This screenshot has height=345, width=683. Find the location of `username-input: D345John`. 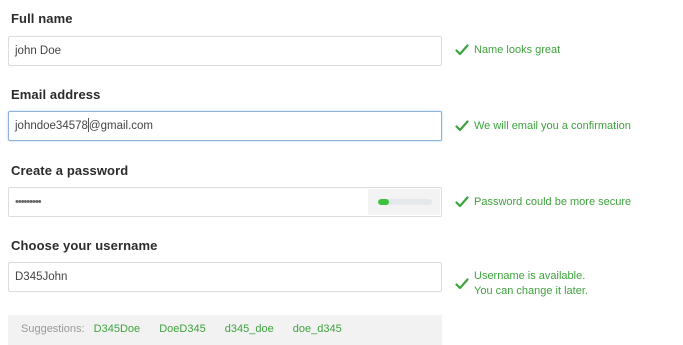

username-input: D345John is located at coordinates (225, 277).